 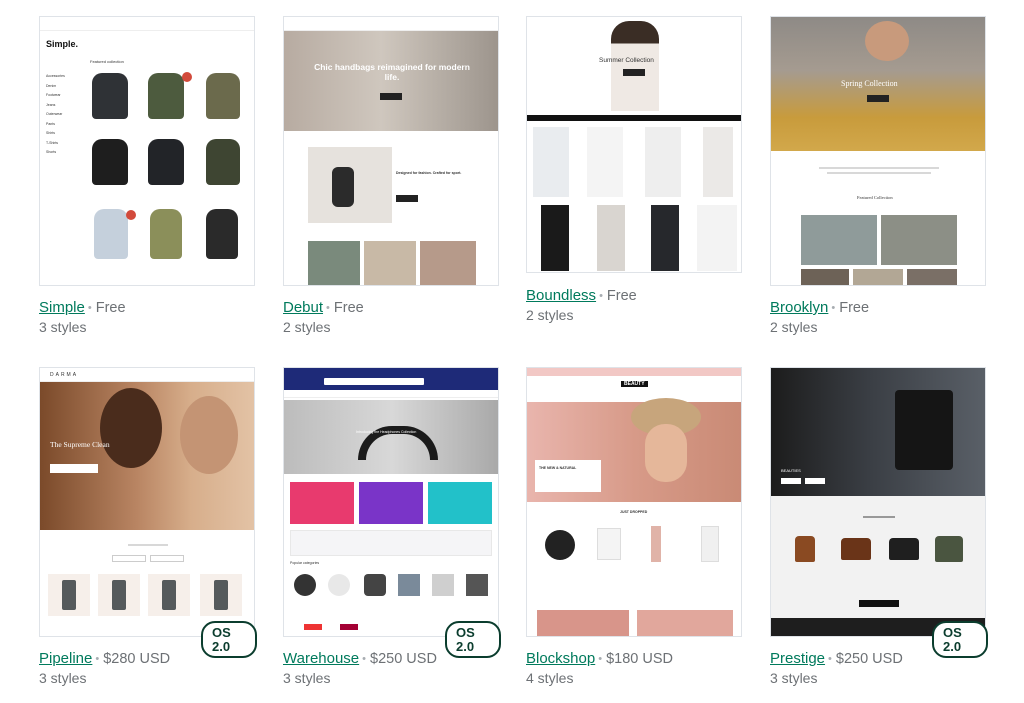 I want to click on theme-preview-prestige: BEAUTIES, so click(x=878, y=502).